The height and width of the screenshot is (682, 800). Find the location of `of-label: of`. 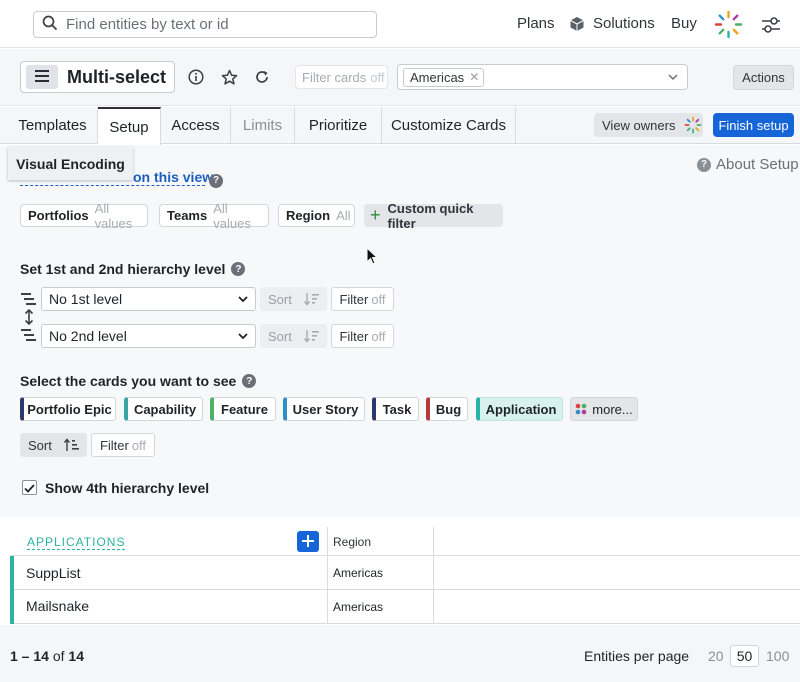

of-label: of is located at coordinates (58, 656).